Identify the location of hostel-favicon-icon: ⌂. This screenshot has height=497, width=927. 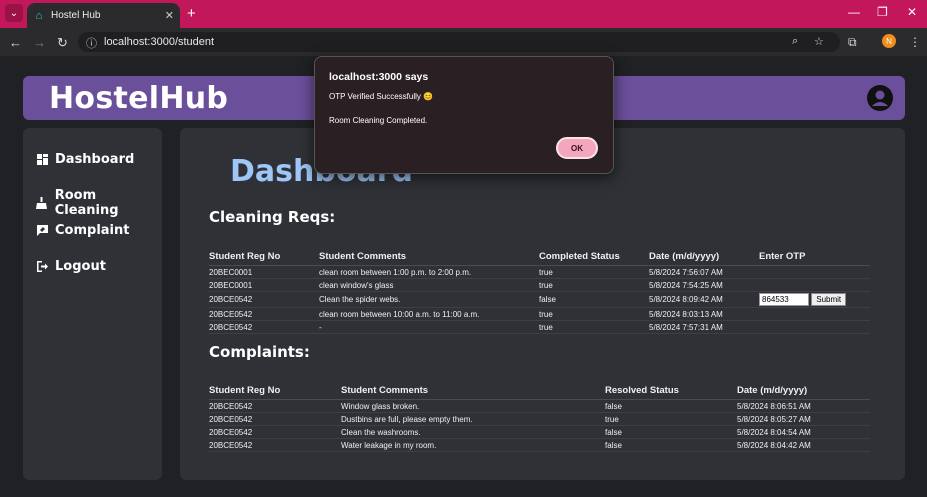
(39, 15).